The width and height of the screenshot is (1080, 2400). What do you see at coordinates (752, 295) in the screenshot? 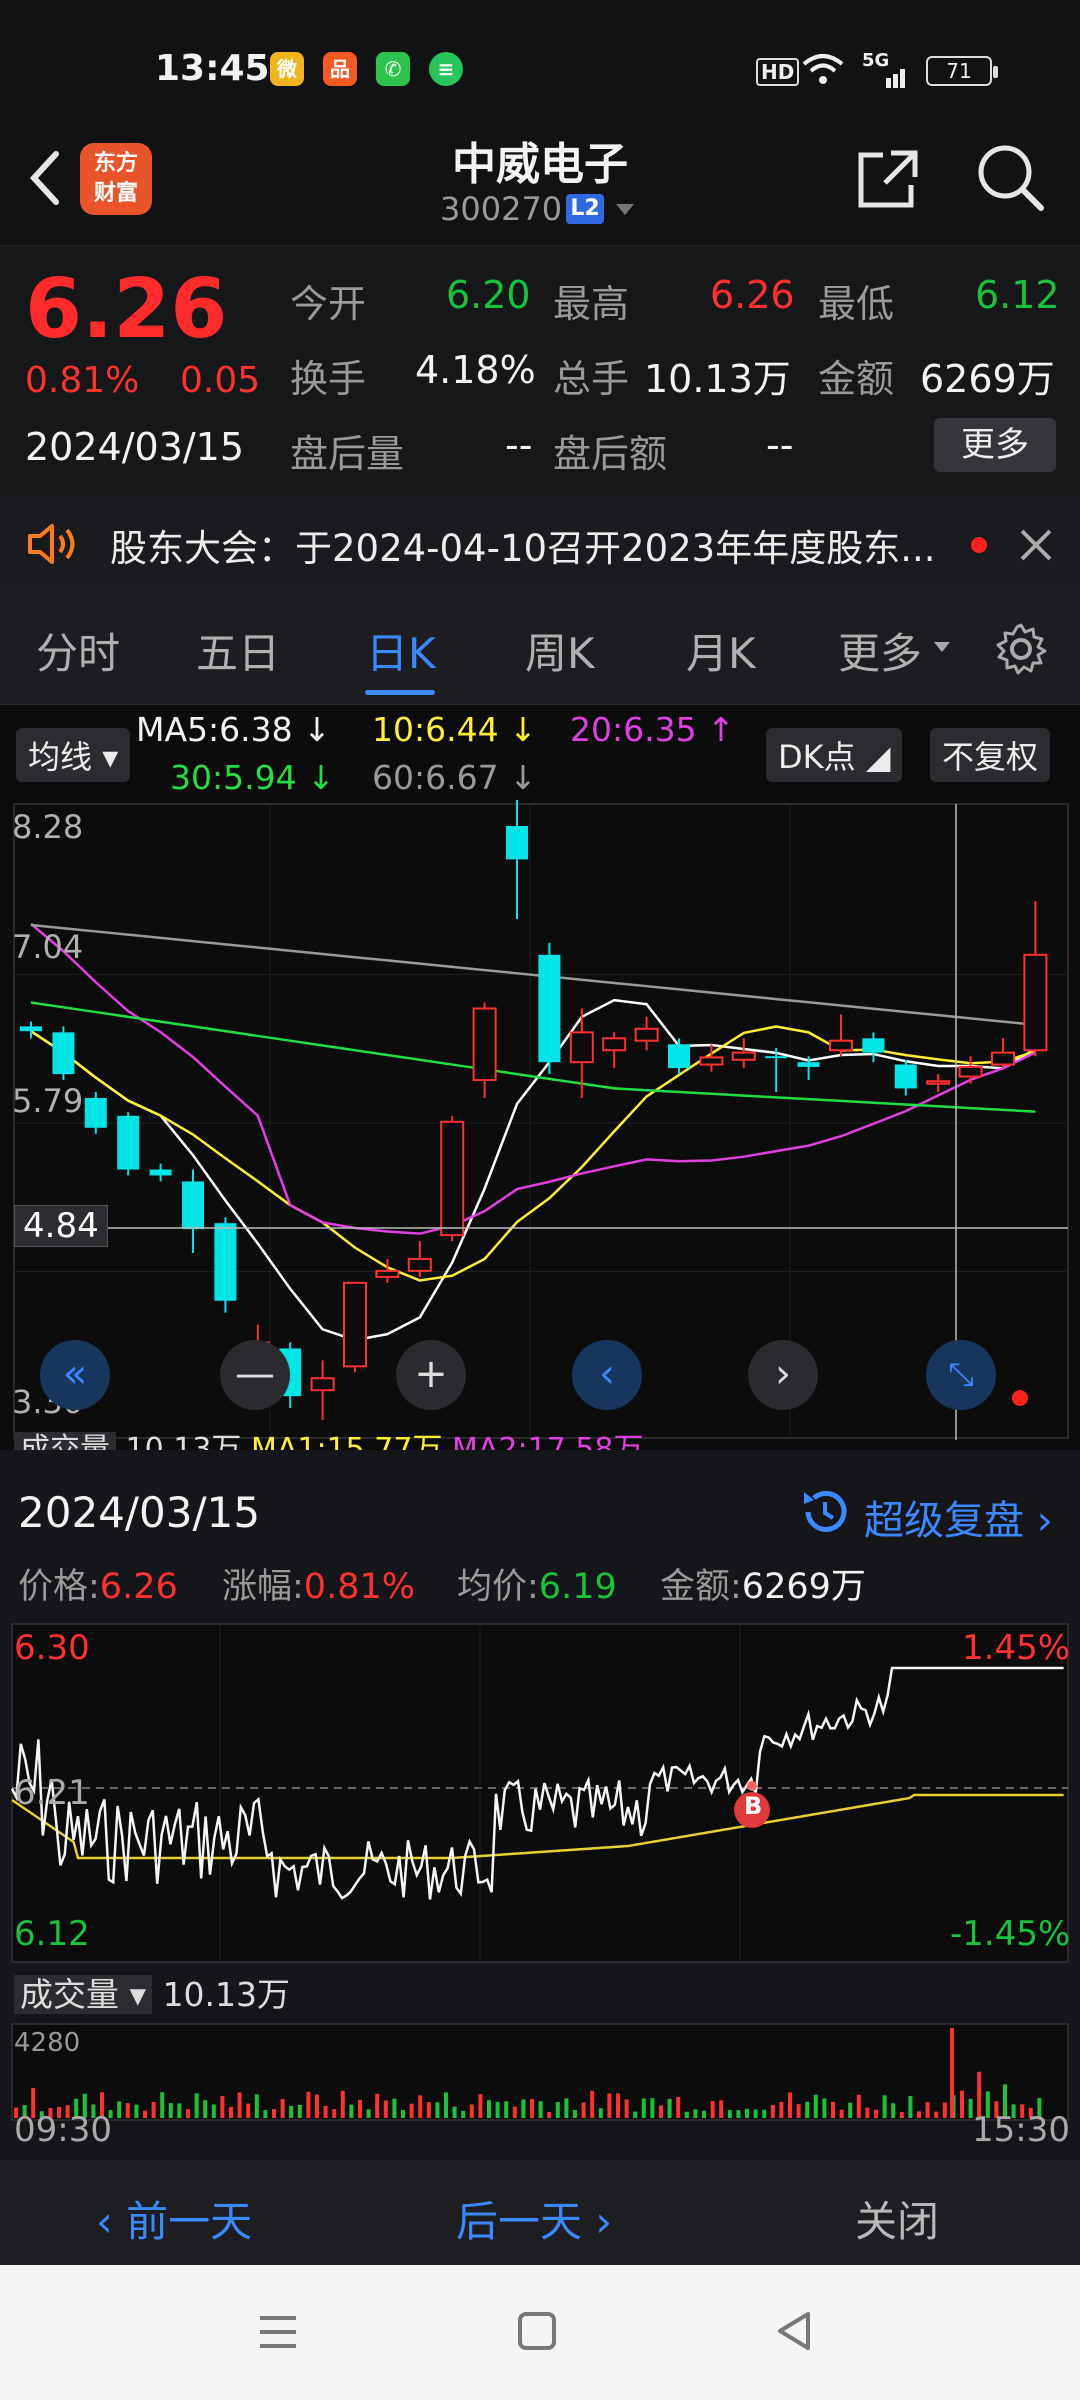
I see `high-value: 6.26` at bounding box center [752, 295].